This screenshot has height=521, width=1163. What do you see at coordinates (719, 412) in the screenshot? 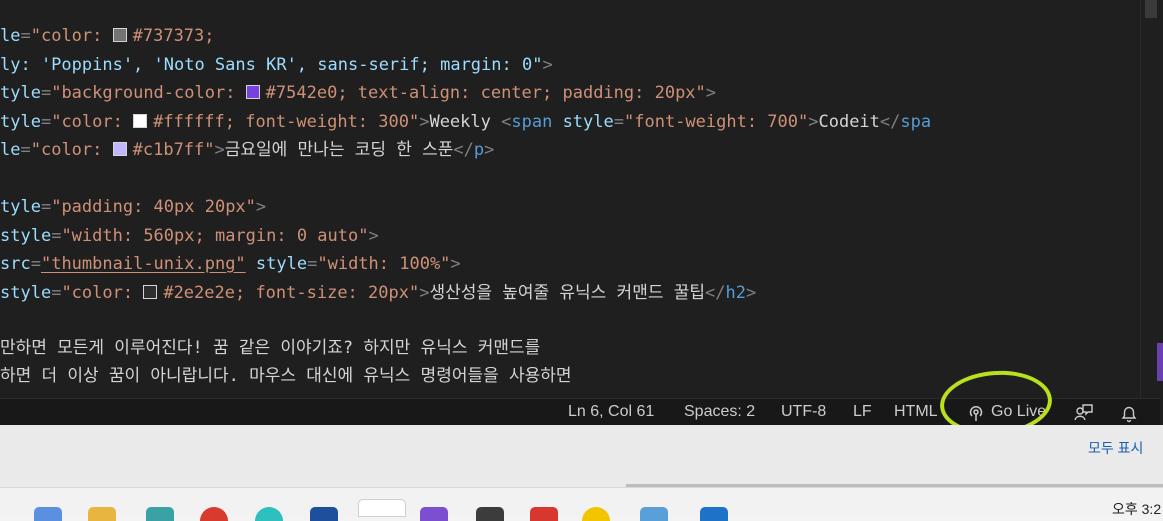
I see `indentation-setting: Spaces: 2` at bounding box center [719, 412].